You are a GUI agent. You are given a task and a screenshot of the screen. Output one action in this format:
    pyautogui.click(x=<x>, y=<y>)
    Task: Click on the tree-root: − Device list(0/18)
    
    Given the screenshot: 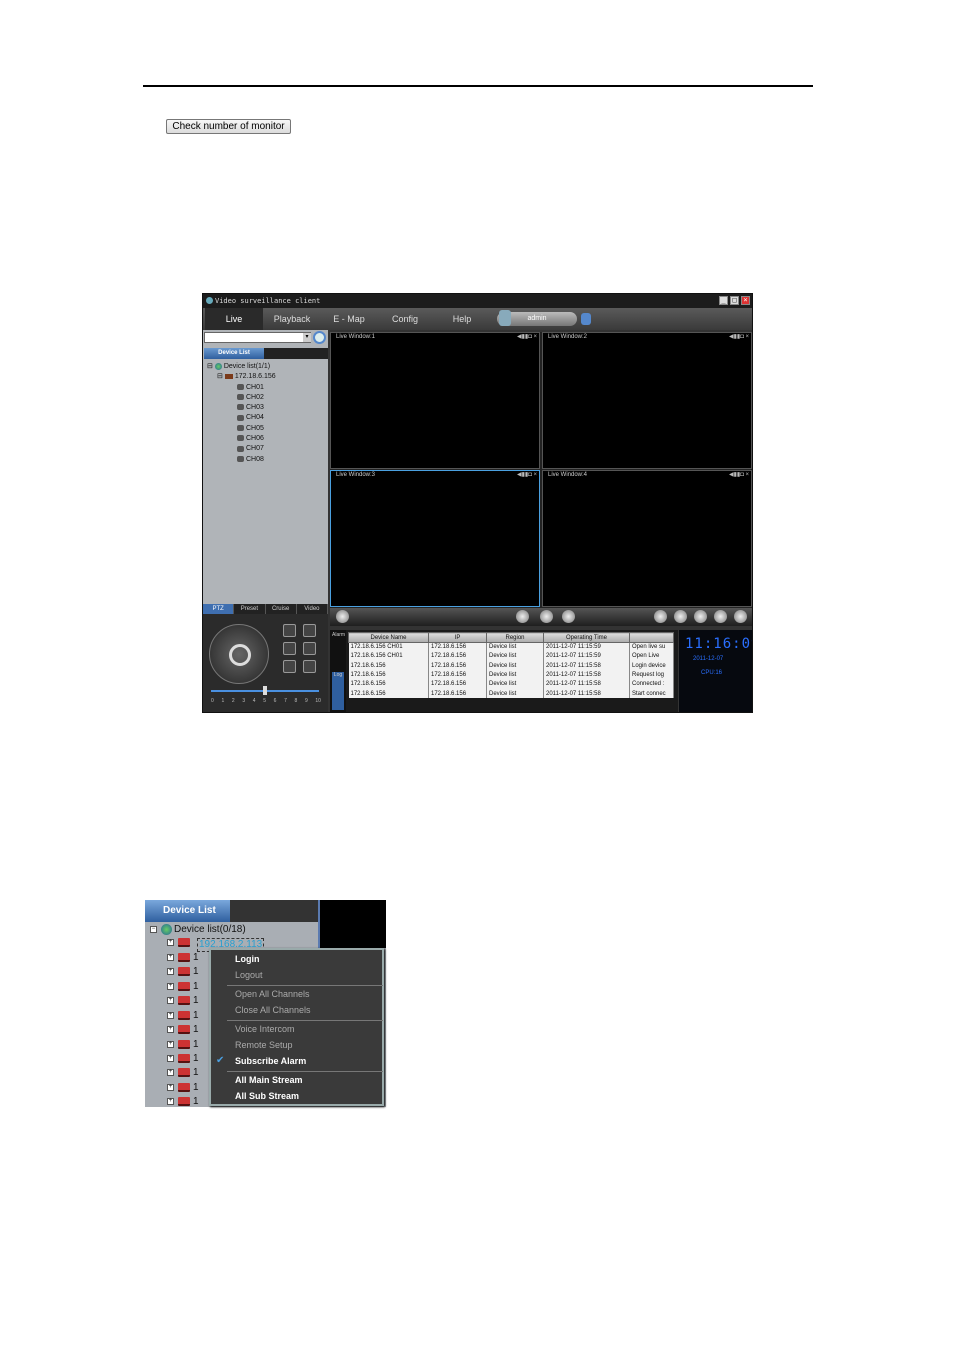 What is the action you would take?
    pyautogui.click(x=198, y=929)
    